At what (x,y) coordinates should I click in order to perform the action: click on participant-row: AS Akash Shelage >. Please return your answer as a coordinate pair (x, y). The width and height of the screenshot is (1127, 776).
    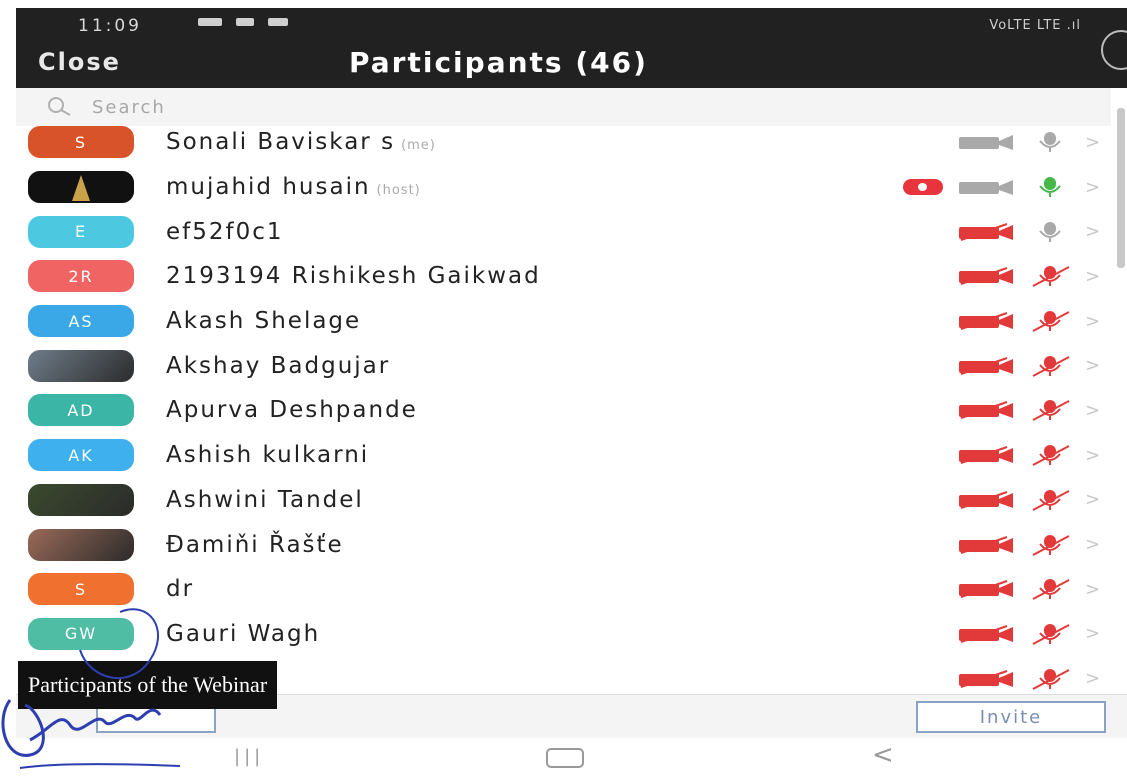
    Looking at the image, I should click on (566, 321).